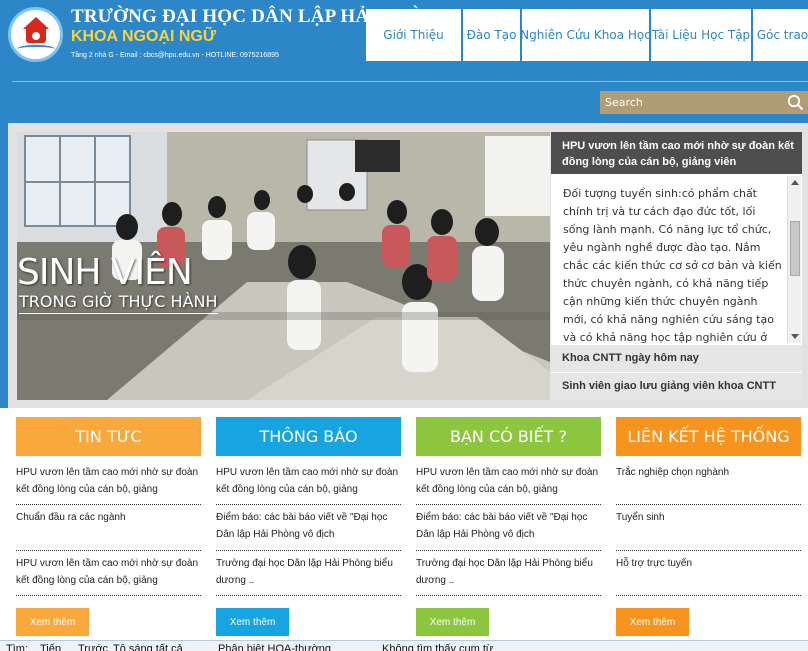  What do you see at coordinates (413, 35) in the screenshot?
I see `nav-item-gioi-thieu: Giới Thiệu` at bounding box center [413, 35].